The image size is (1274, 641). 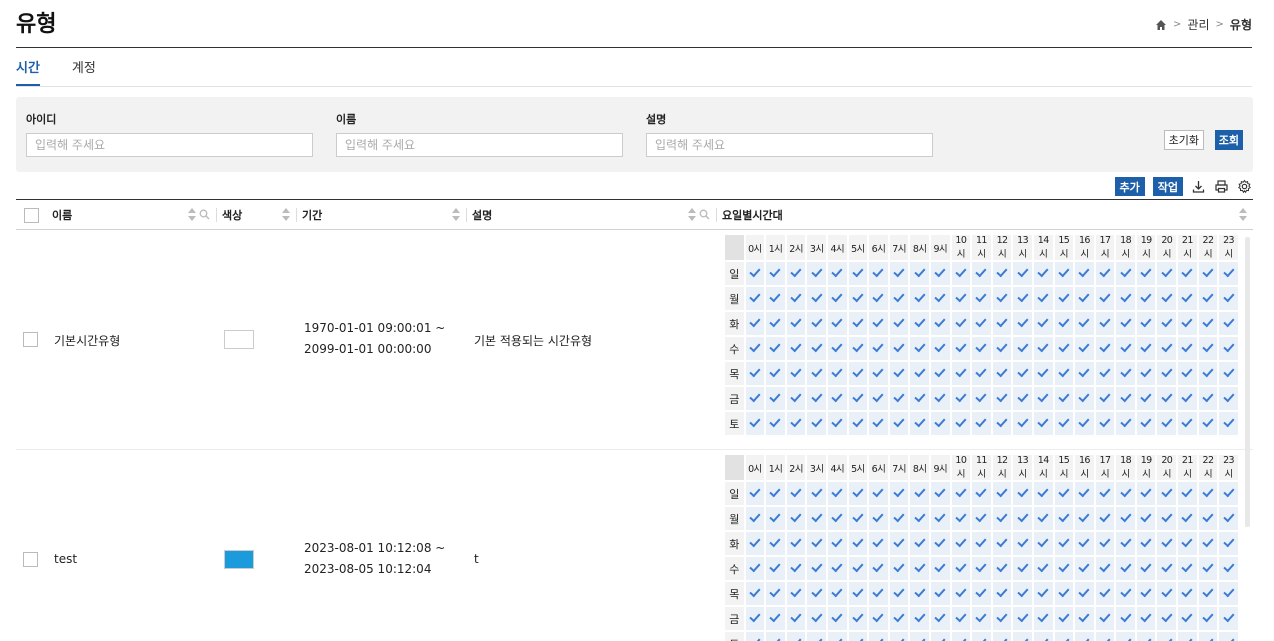 I want to click on add-button: 추가, so click(x=1129, y=186).